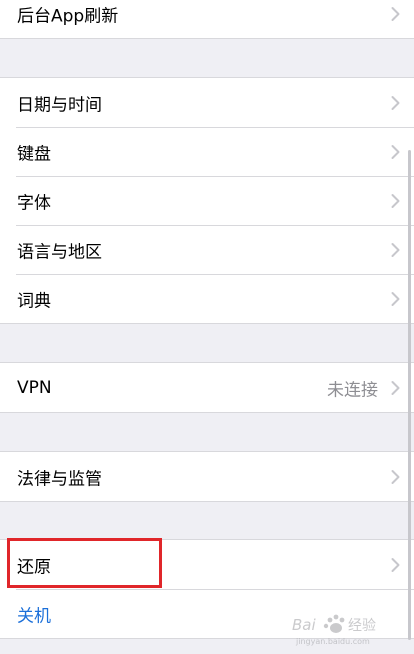 The width and height of the screenshot is (414, 654). I want to click on row-dictionary: 词典, so click(207, 298).